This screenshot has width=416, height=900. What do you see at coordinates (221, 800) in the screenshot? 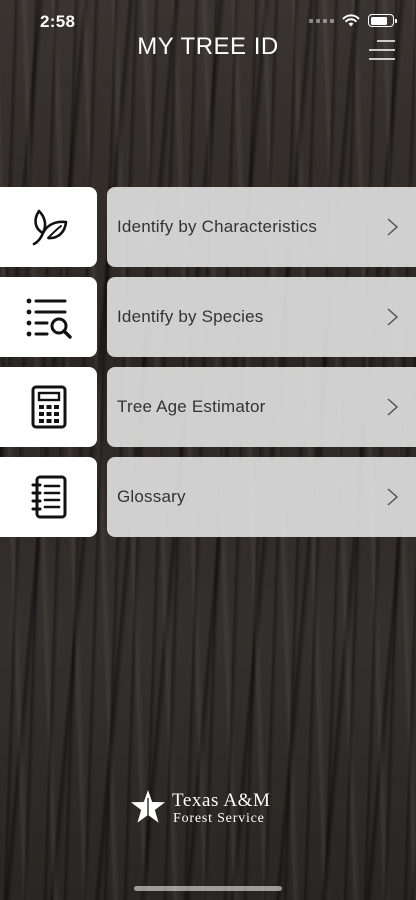
I see `logo-line1: Texas A&M` at bounding box center [221, 800].